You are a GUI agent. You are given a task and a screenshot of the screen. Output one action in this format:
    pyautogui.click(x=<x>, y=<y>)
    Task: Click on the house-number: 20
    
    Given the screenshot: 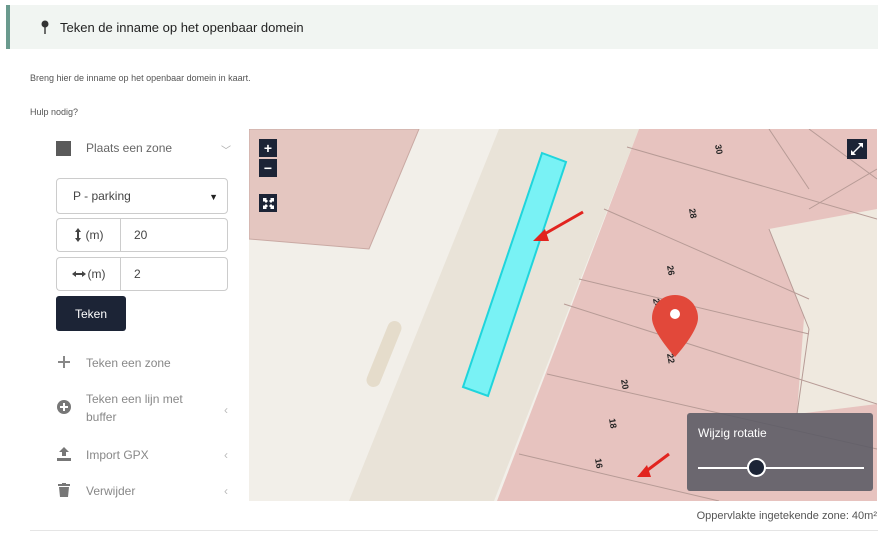 What is the action you would take?
    pyautogui.click(x=625, y=385)
    